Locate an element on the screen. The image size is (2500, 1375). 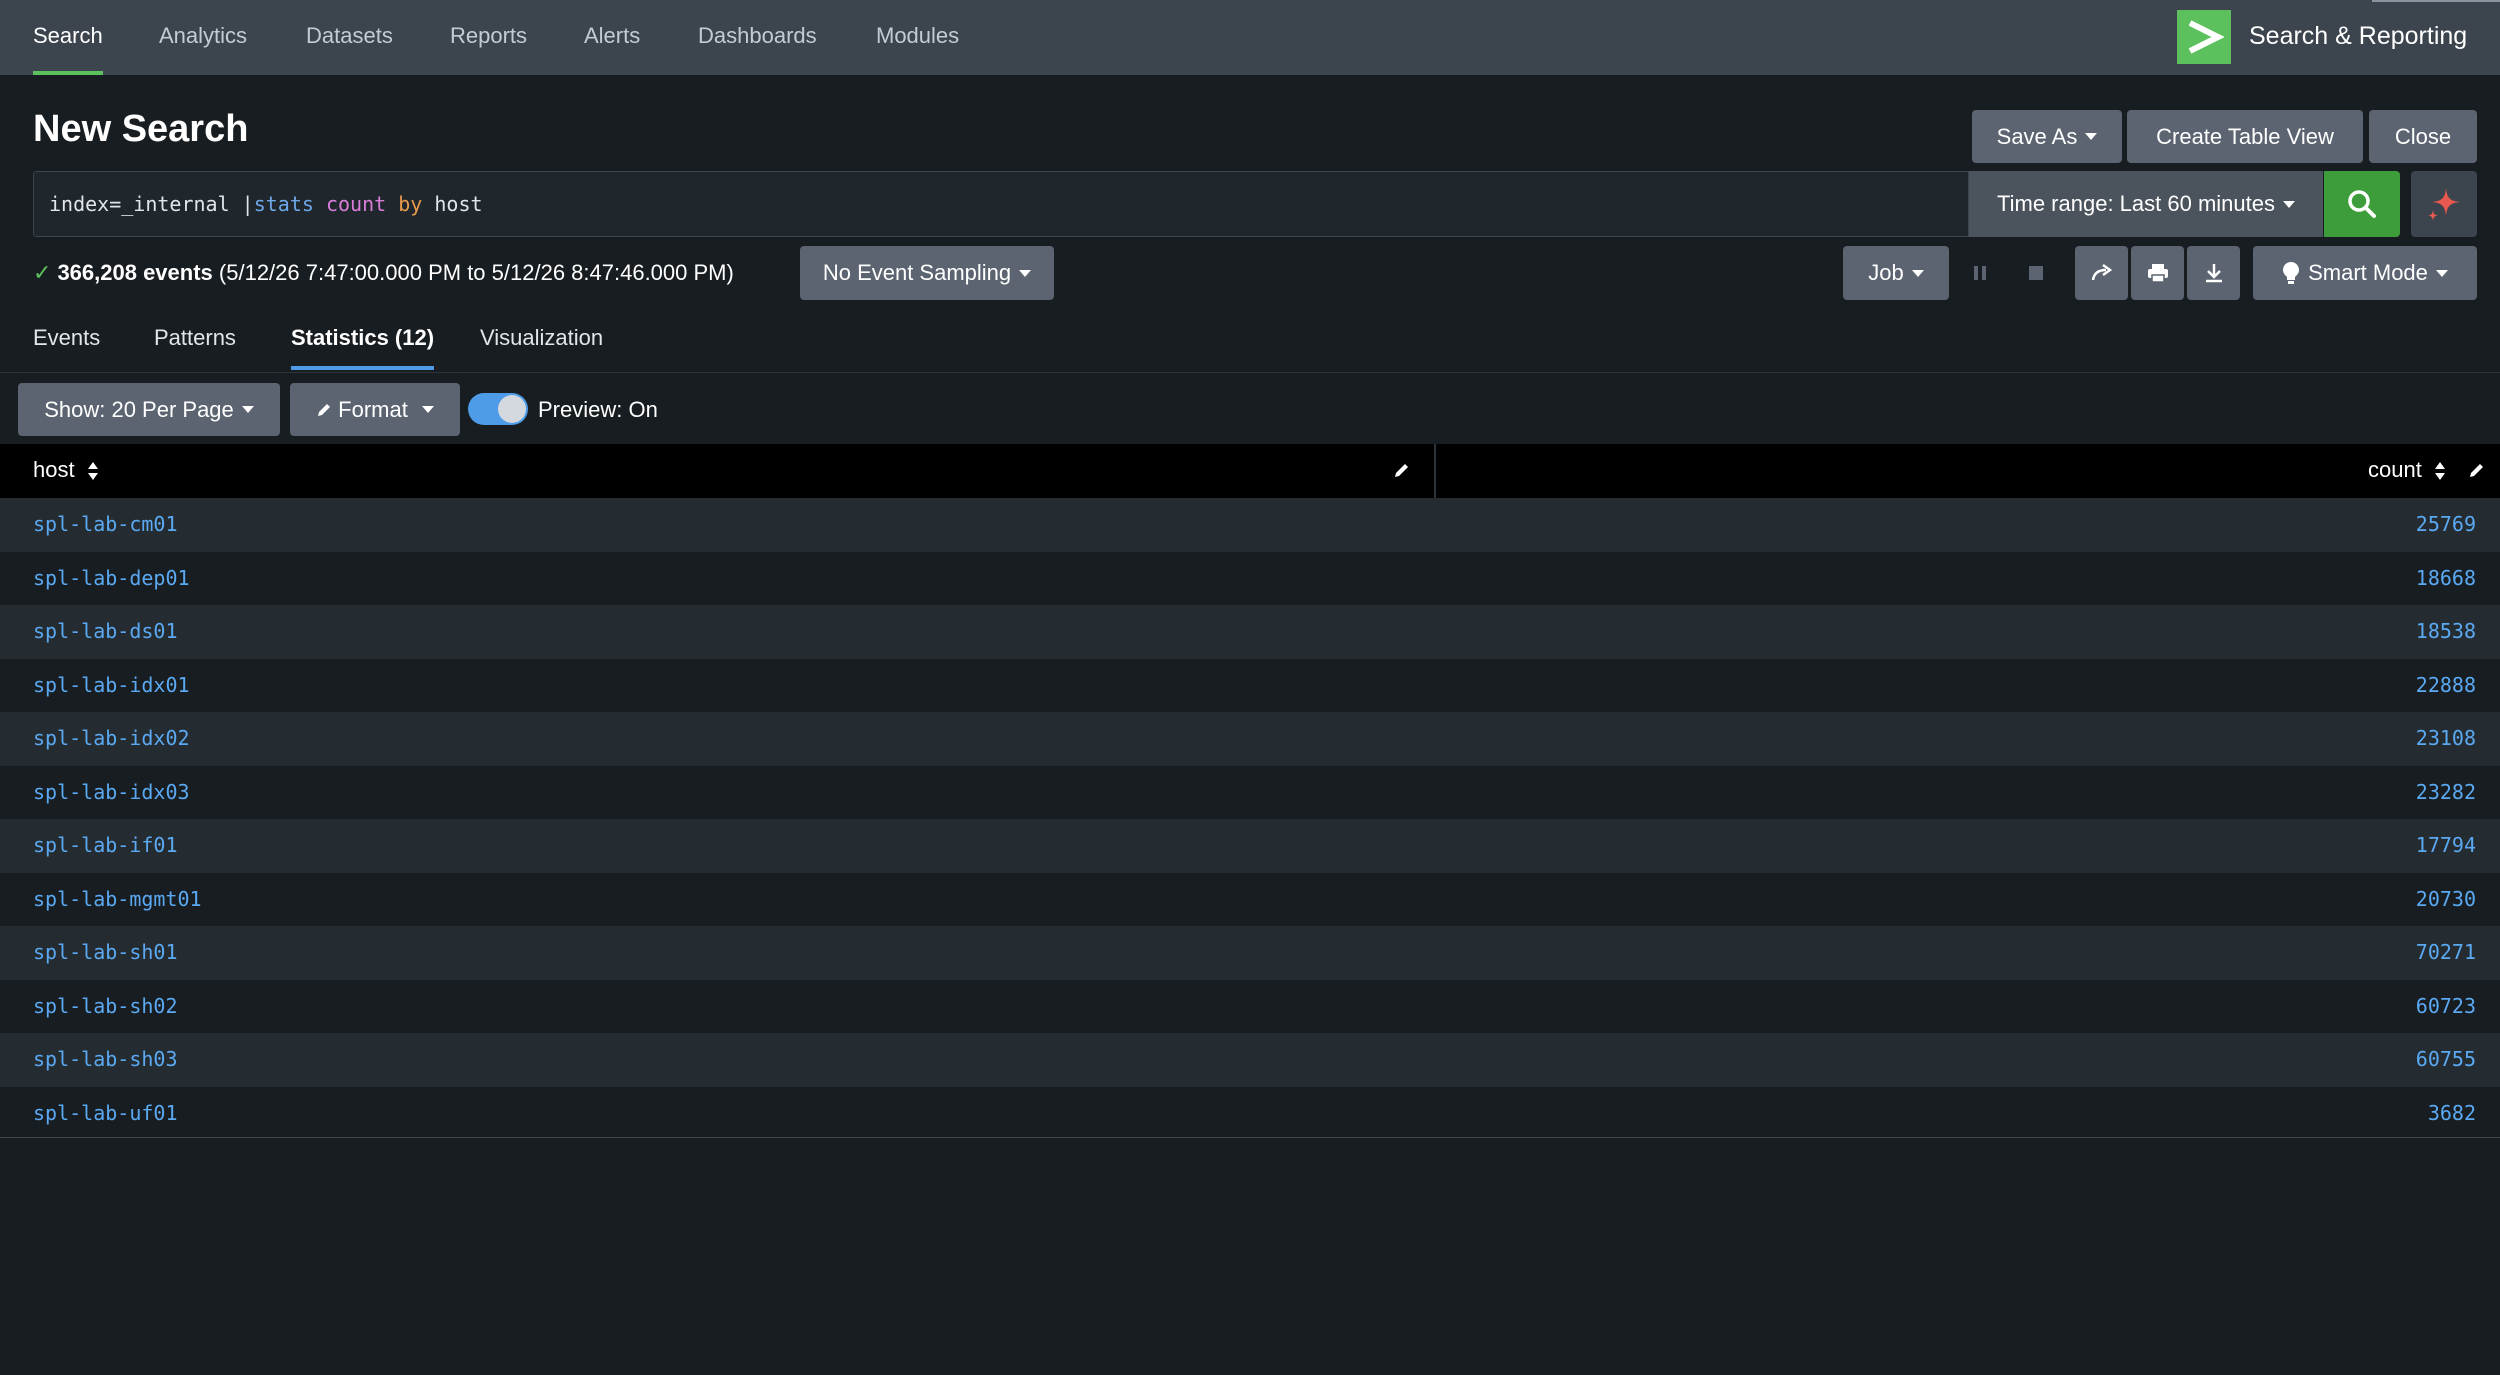
event-sampling-dropdown: No Event Sampling is located at coordinates (927, 273).